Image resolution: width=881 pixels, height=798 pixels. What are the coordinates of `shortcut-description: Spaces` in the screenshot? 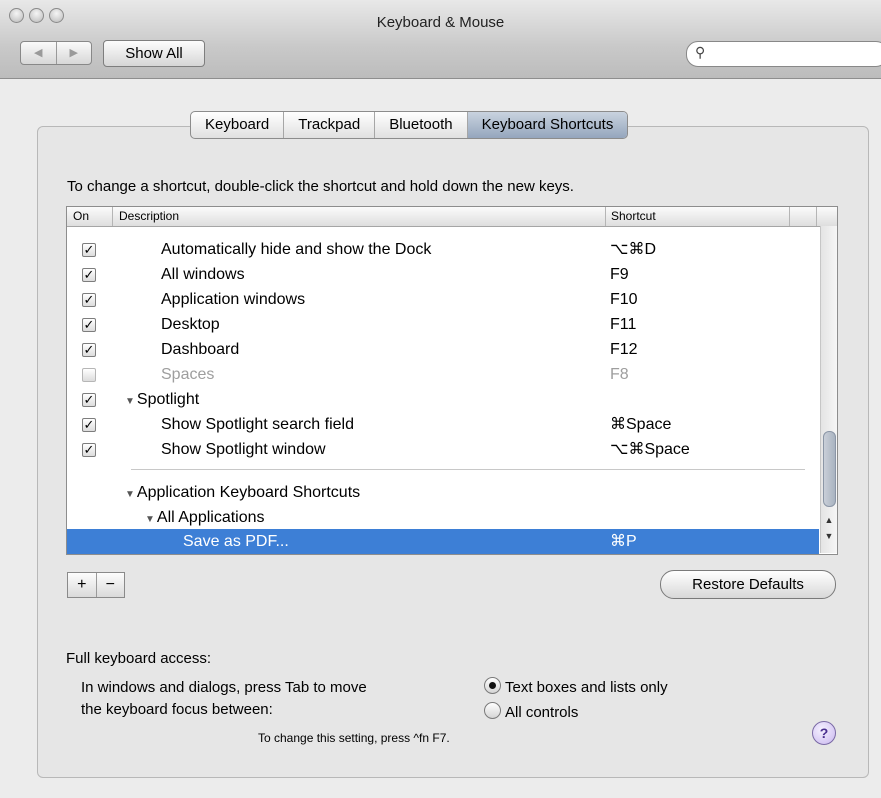 It's located at (188, 374).